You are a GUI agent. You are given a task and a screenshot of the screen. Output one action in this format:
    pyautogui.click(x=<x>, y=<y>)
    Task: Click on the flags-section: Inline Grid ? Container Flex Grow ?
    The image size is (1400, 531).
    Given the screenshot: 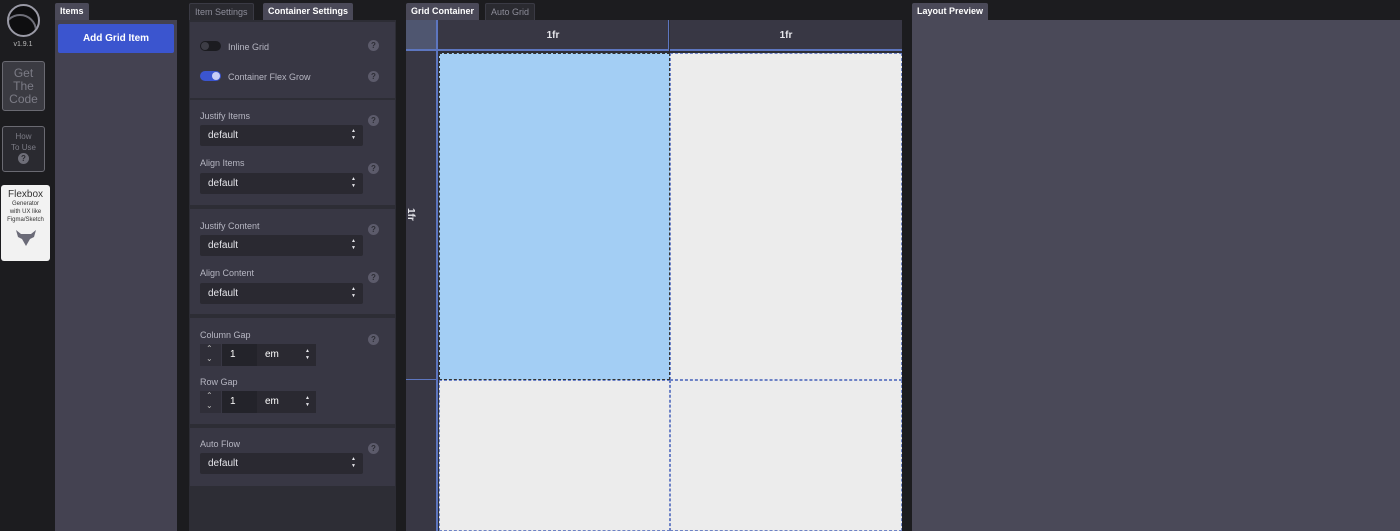 What is the action you would take?
    pyautogui.click(x=292, y=60)
    